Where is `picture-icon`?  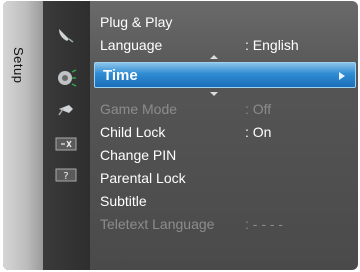 picture-icon is located at coordinates (66, 35).